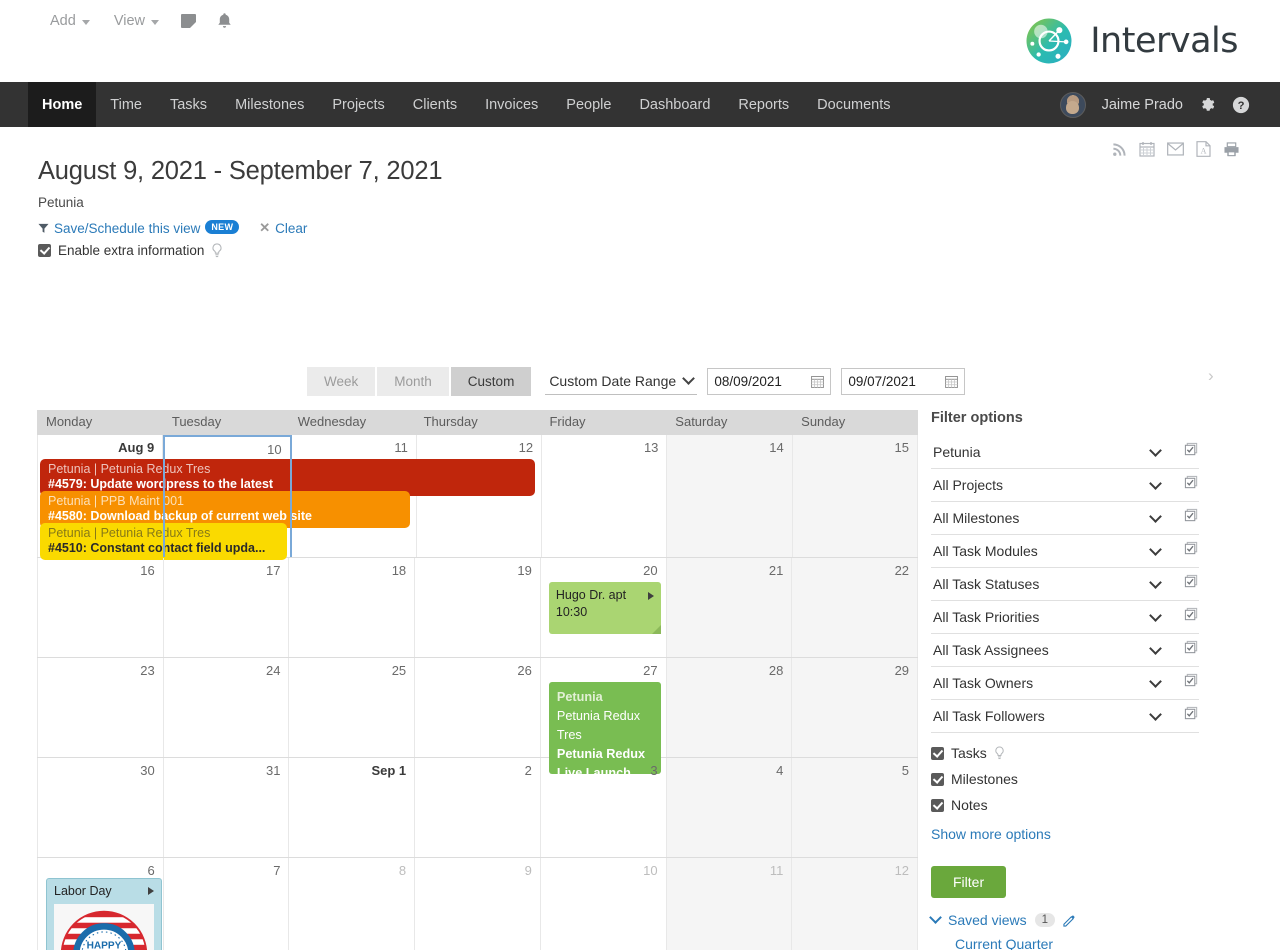 The width and height of the screenshot is (1280, 950). What do you see at coordinates (640, 247) in the screenshot?
I see `enable-extra-information-row: Enable extra information` at bounding box center [640, 247].